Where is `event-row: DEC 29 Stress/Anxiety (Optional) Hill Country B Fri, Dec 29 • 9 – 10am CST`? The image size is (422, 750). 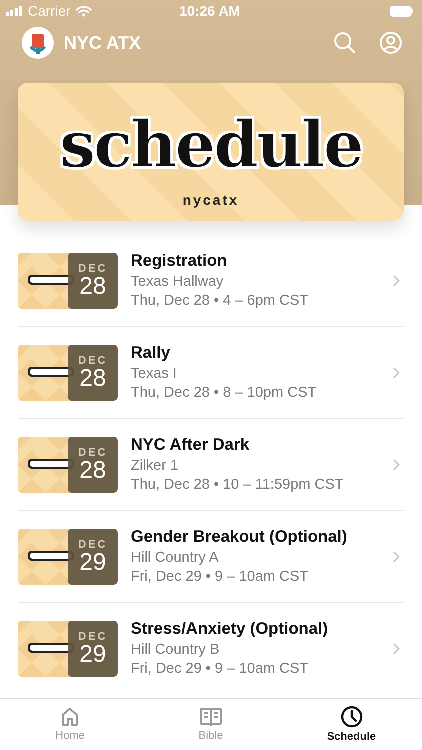
event-row: DEC 29 Stress/Anxiety (Optional) Hill Country B Fri, Dec 29 • 9 – 10am CST is located at coordinates (211, 648).